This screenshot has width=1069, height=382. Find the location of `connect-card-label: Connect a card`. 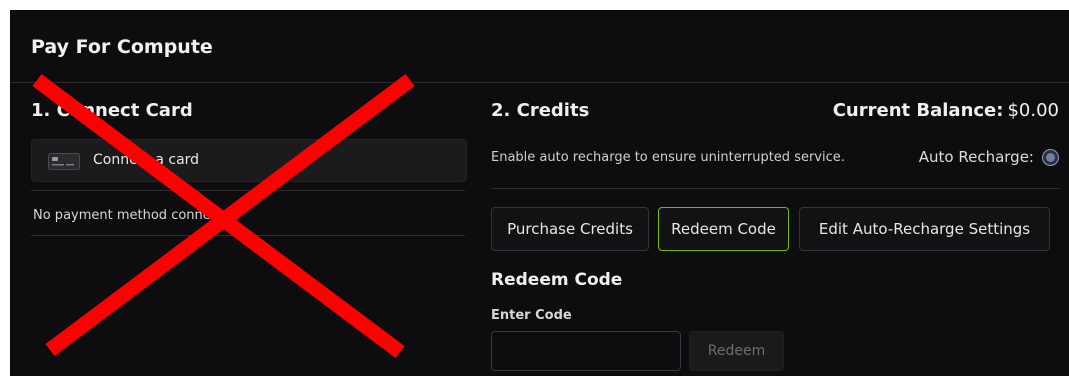

connect-card-label: Connect a card is located at coordinates (146, 160).